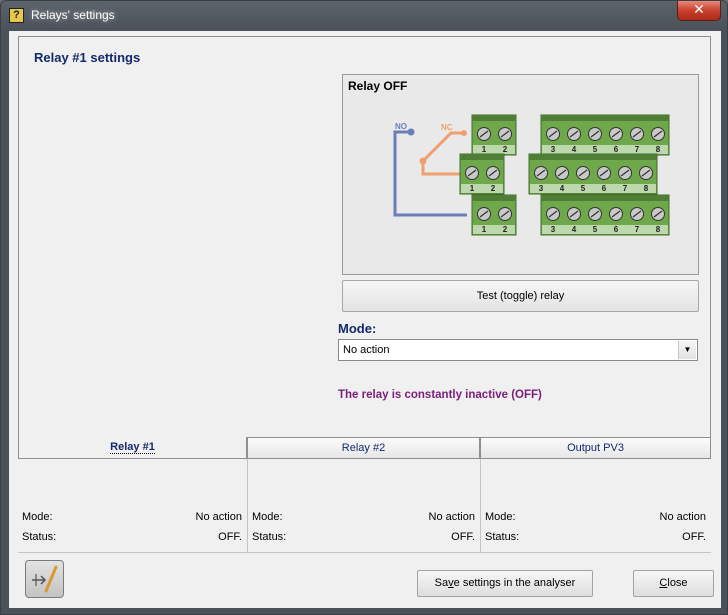  I want to click on relay-wiring-diagram: NO NC 1 2 3 4 5 6 7 8 1 2 3 4 5 6 7 8 1 2 3 4 5 6 7 8, so click(531, 175).